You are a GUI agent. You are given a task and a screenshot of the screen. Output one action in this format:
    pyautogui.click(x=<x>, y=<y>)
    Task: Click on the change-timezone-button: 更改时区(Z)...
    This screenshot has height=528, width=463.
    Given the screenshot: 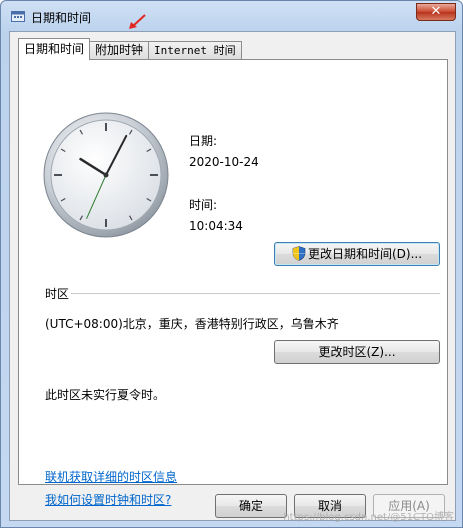 What is the action you would take?
    pyautogui.click(x=357, y=352)
    